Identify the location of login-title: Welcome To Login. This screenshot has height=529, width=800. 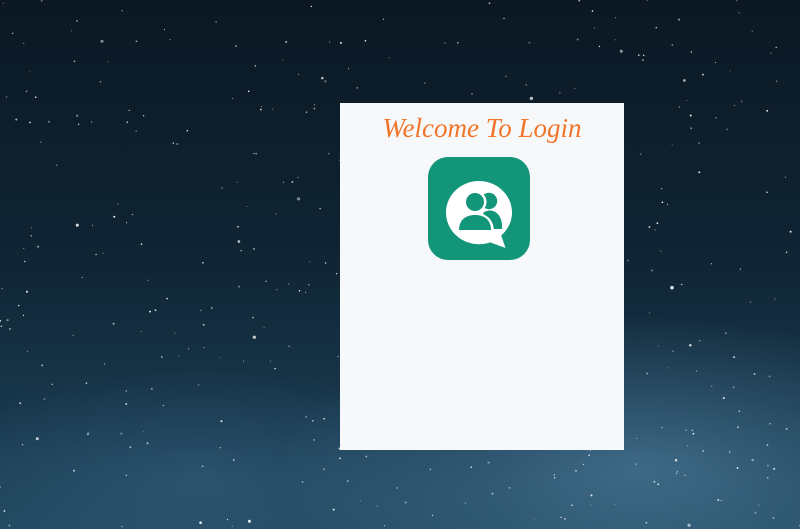
(482, 128).